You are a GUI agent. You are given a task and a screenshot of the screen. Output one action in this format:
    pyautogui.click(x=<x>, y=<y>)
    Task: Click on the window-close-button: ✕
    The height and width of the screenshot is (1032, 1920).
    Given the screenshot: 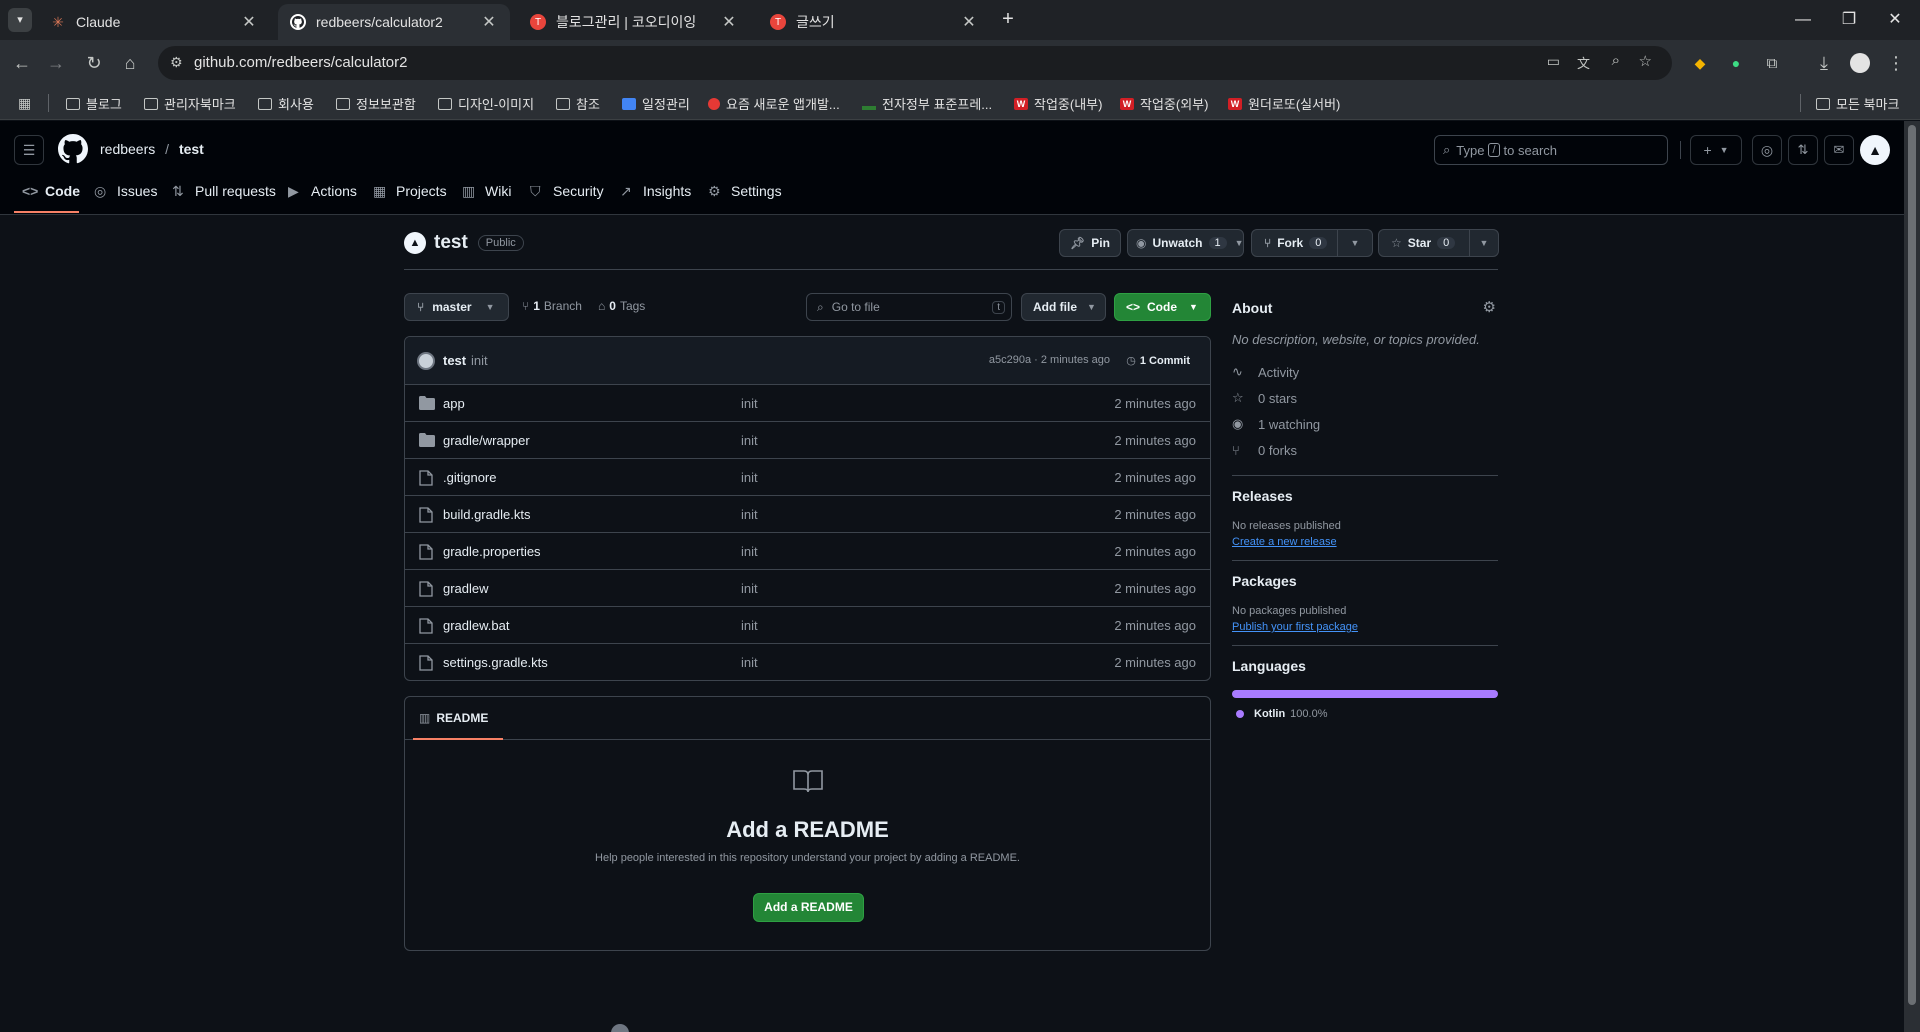 What is the action you would take?
    pyautogui.click(x=1895, y=20)
    